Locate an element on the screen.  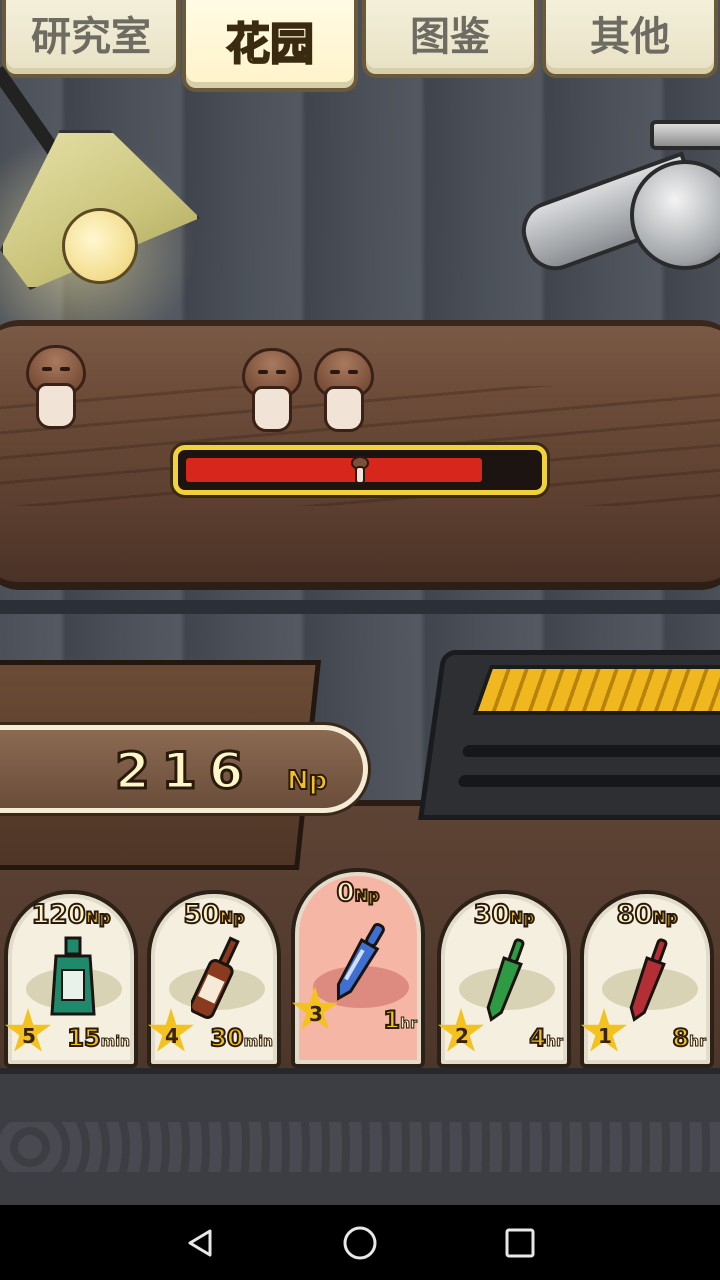
shop-item-card: 80Np 1 8hr is located at coordinates (647, 979).